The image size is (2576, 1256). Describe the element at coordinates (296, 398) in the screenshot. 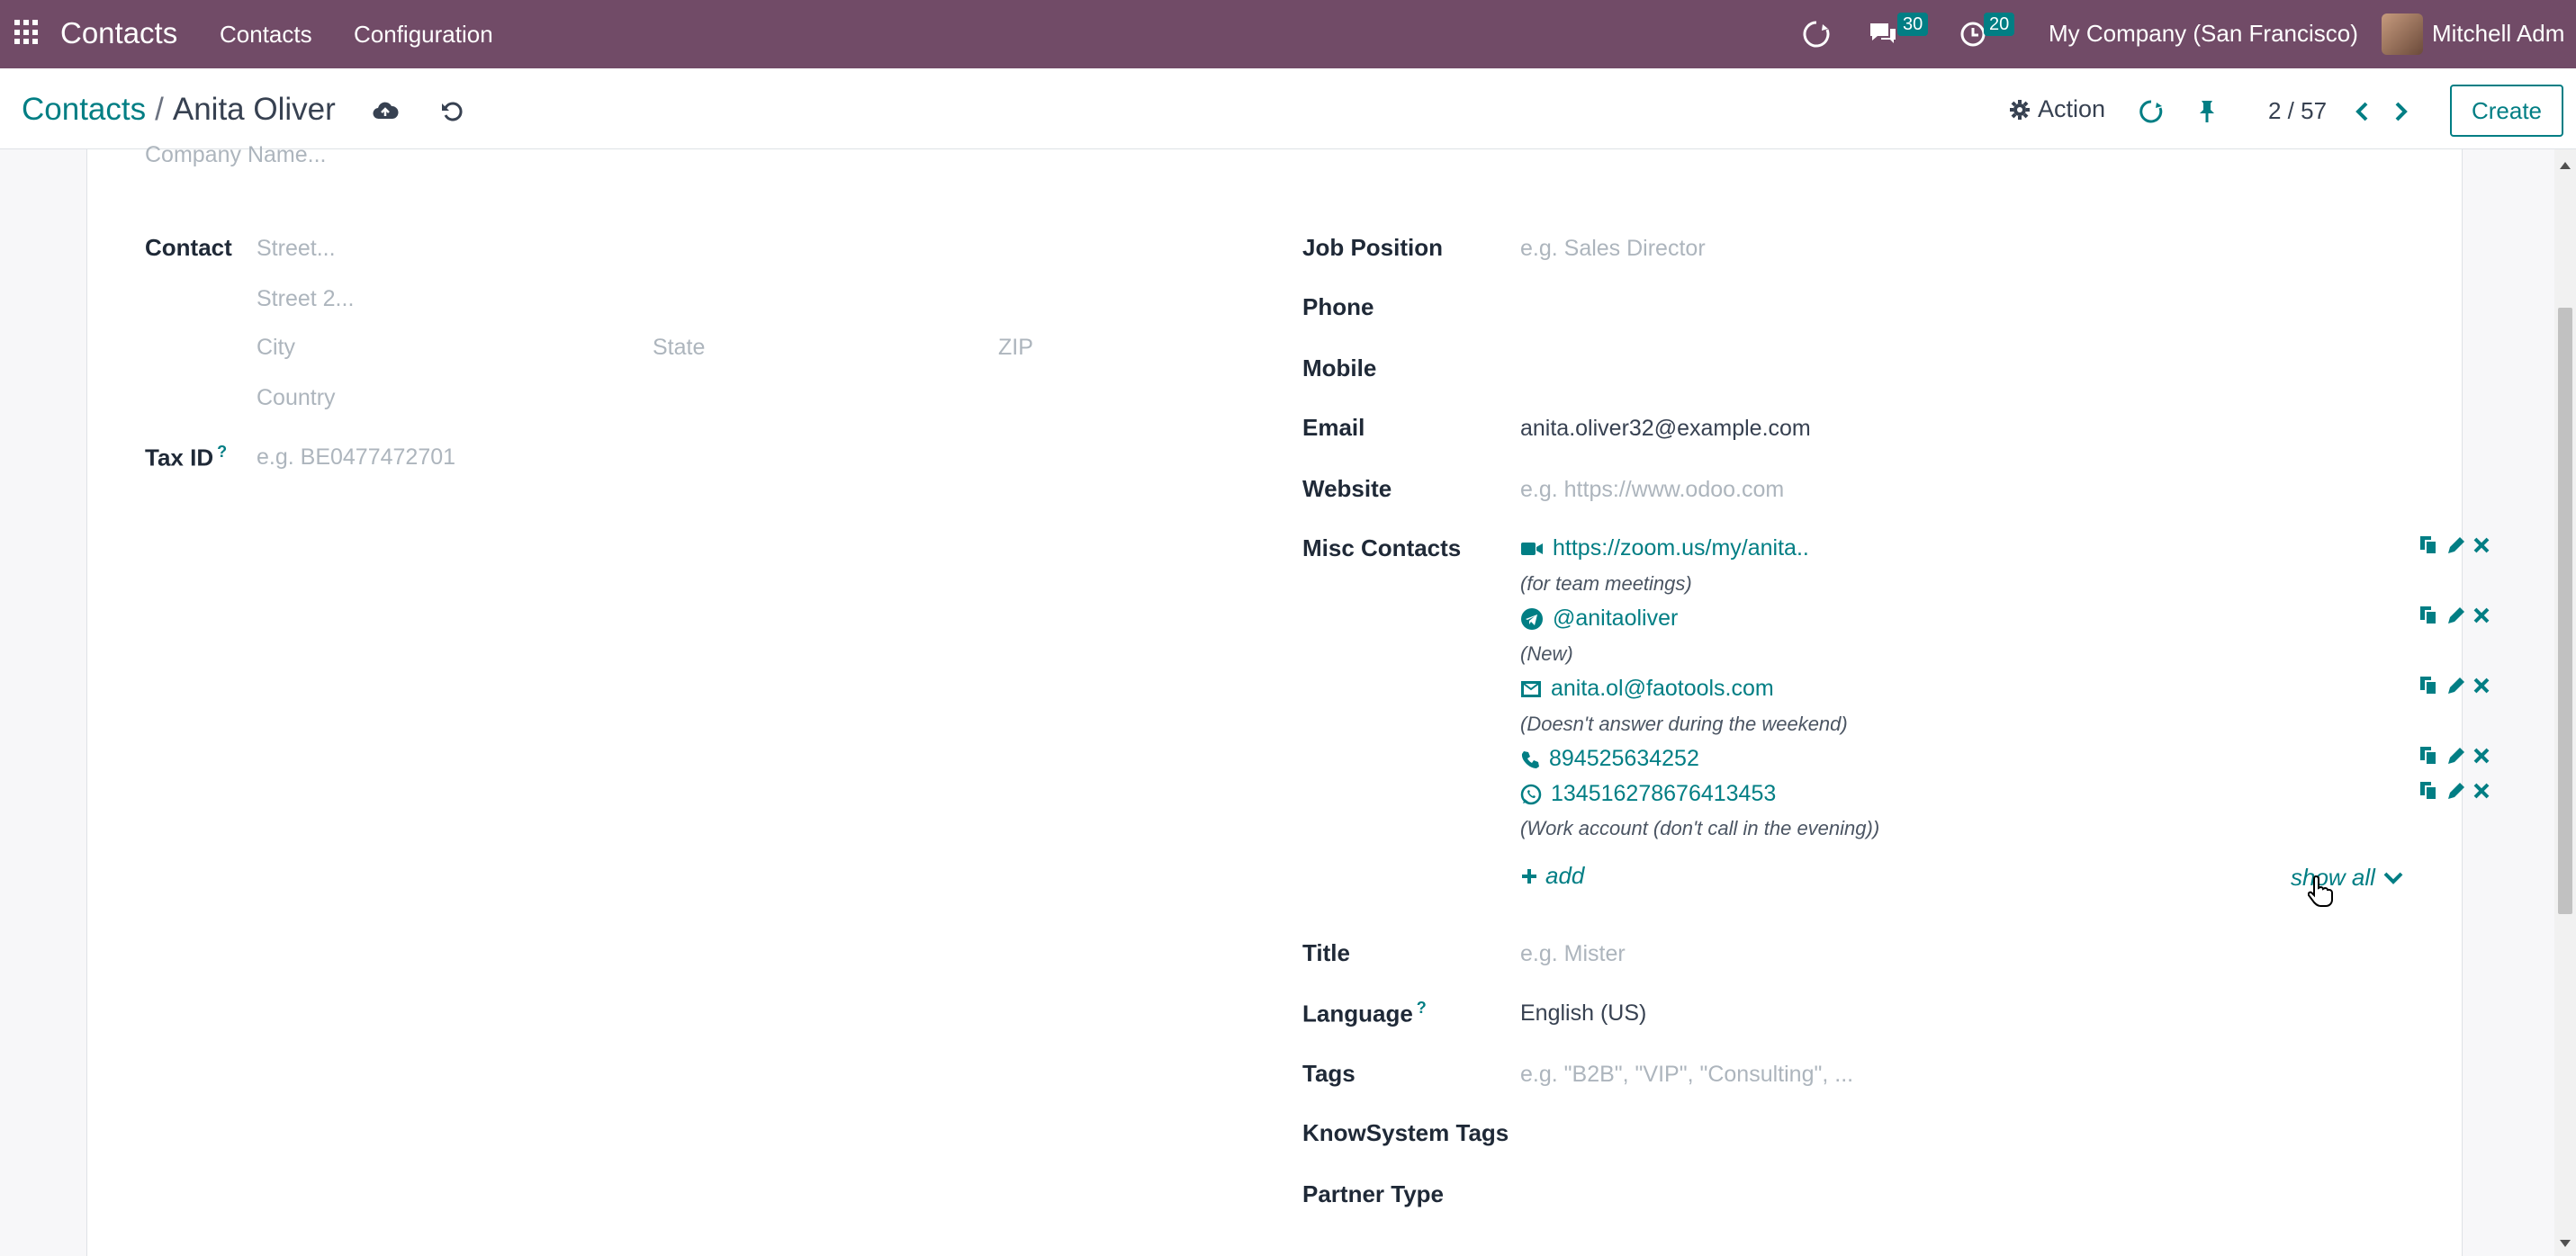

I see `country-input: Country` at that location.